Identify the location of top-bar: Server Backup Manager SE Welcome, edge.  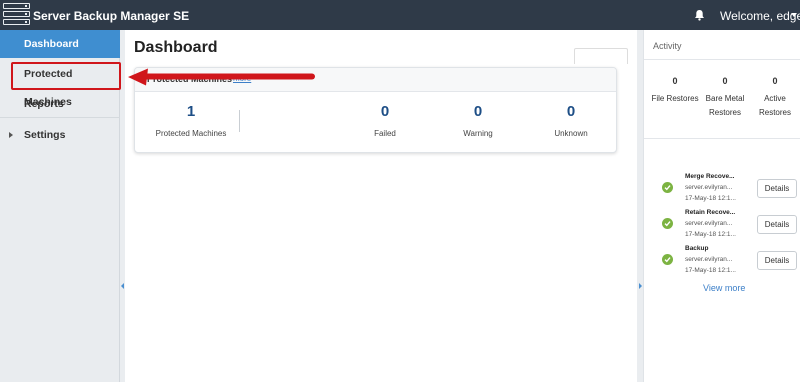
(400, 15).